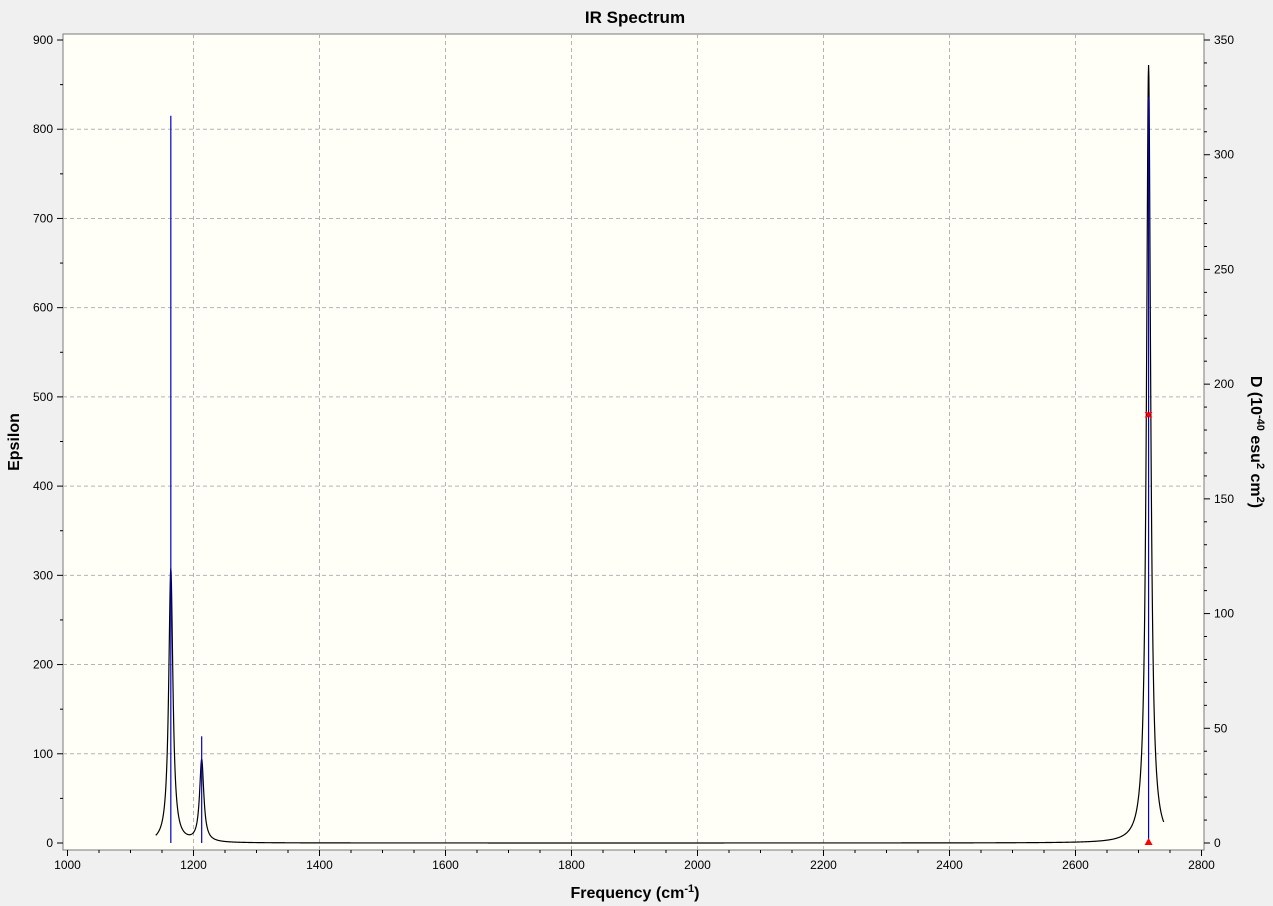 The image size is (1273, 906). Describe the element at coordinates (1221, 728) in the screenshot. I see `y-right-tick-label-50: 50` at that location.